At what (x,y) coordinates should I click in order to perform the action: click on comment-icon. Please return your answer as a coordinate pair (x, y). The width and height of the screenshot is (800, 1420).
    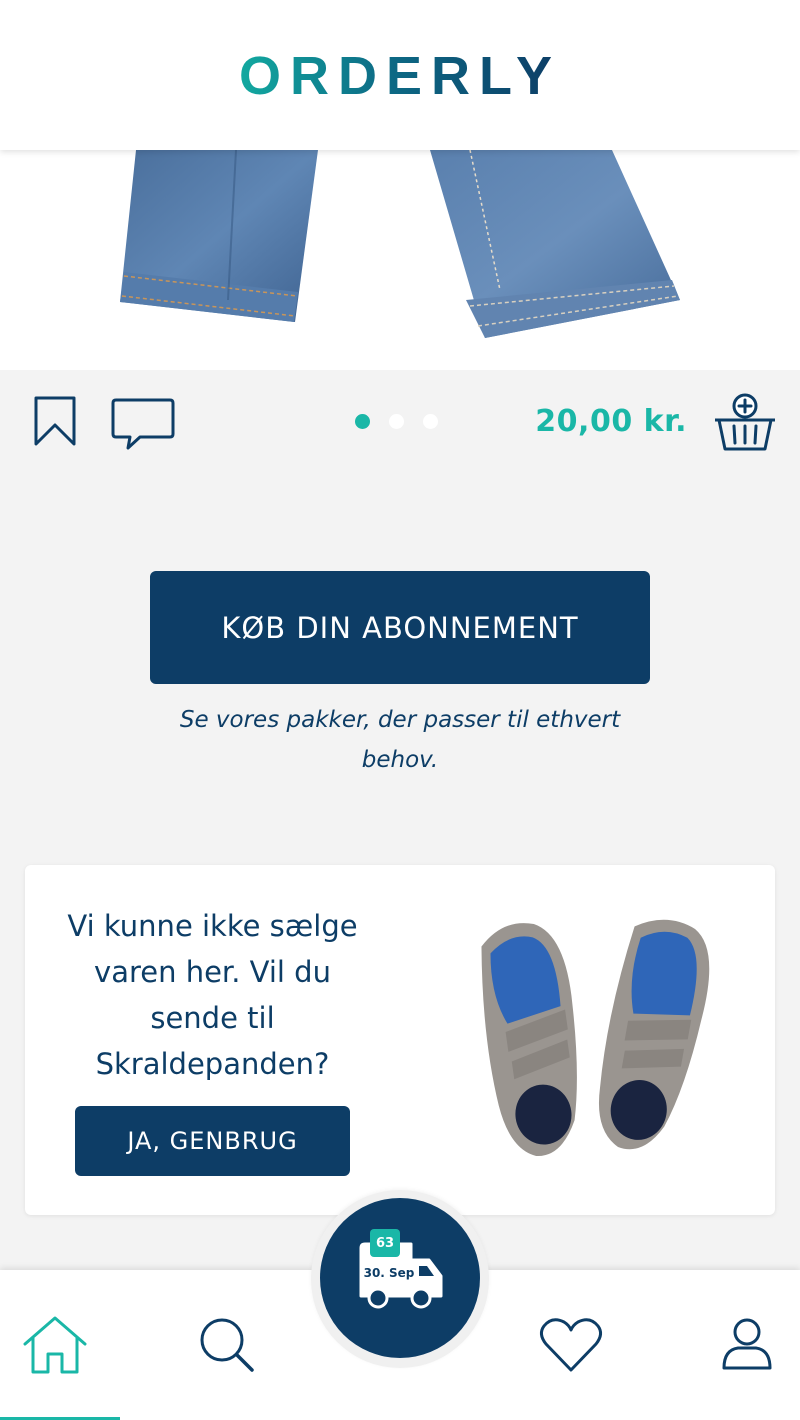
    Looking at the image, I should click on (143, 424).